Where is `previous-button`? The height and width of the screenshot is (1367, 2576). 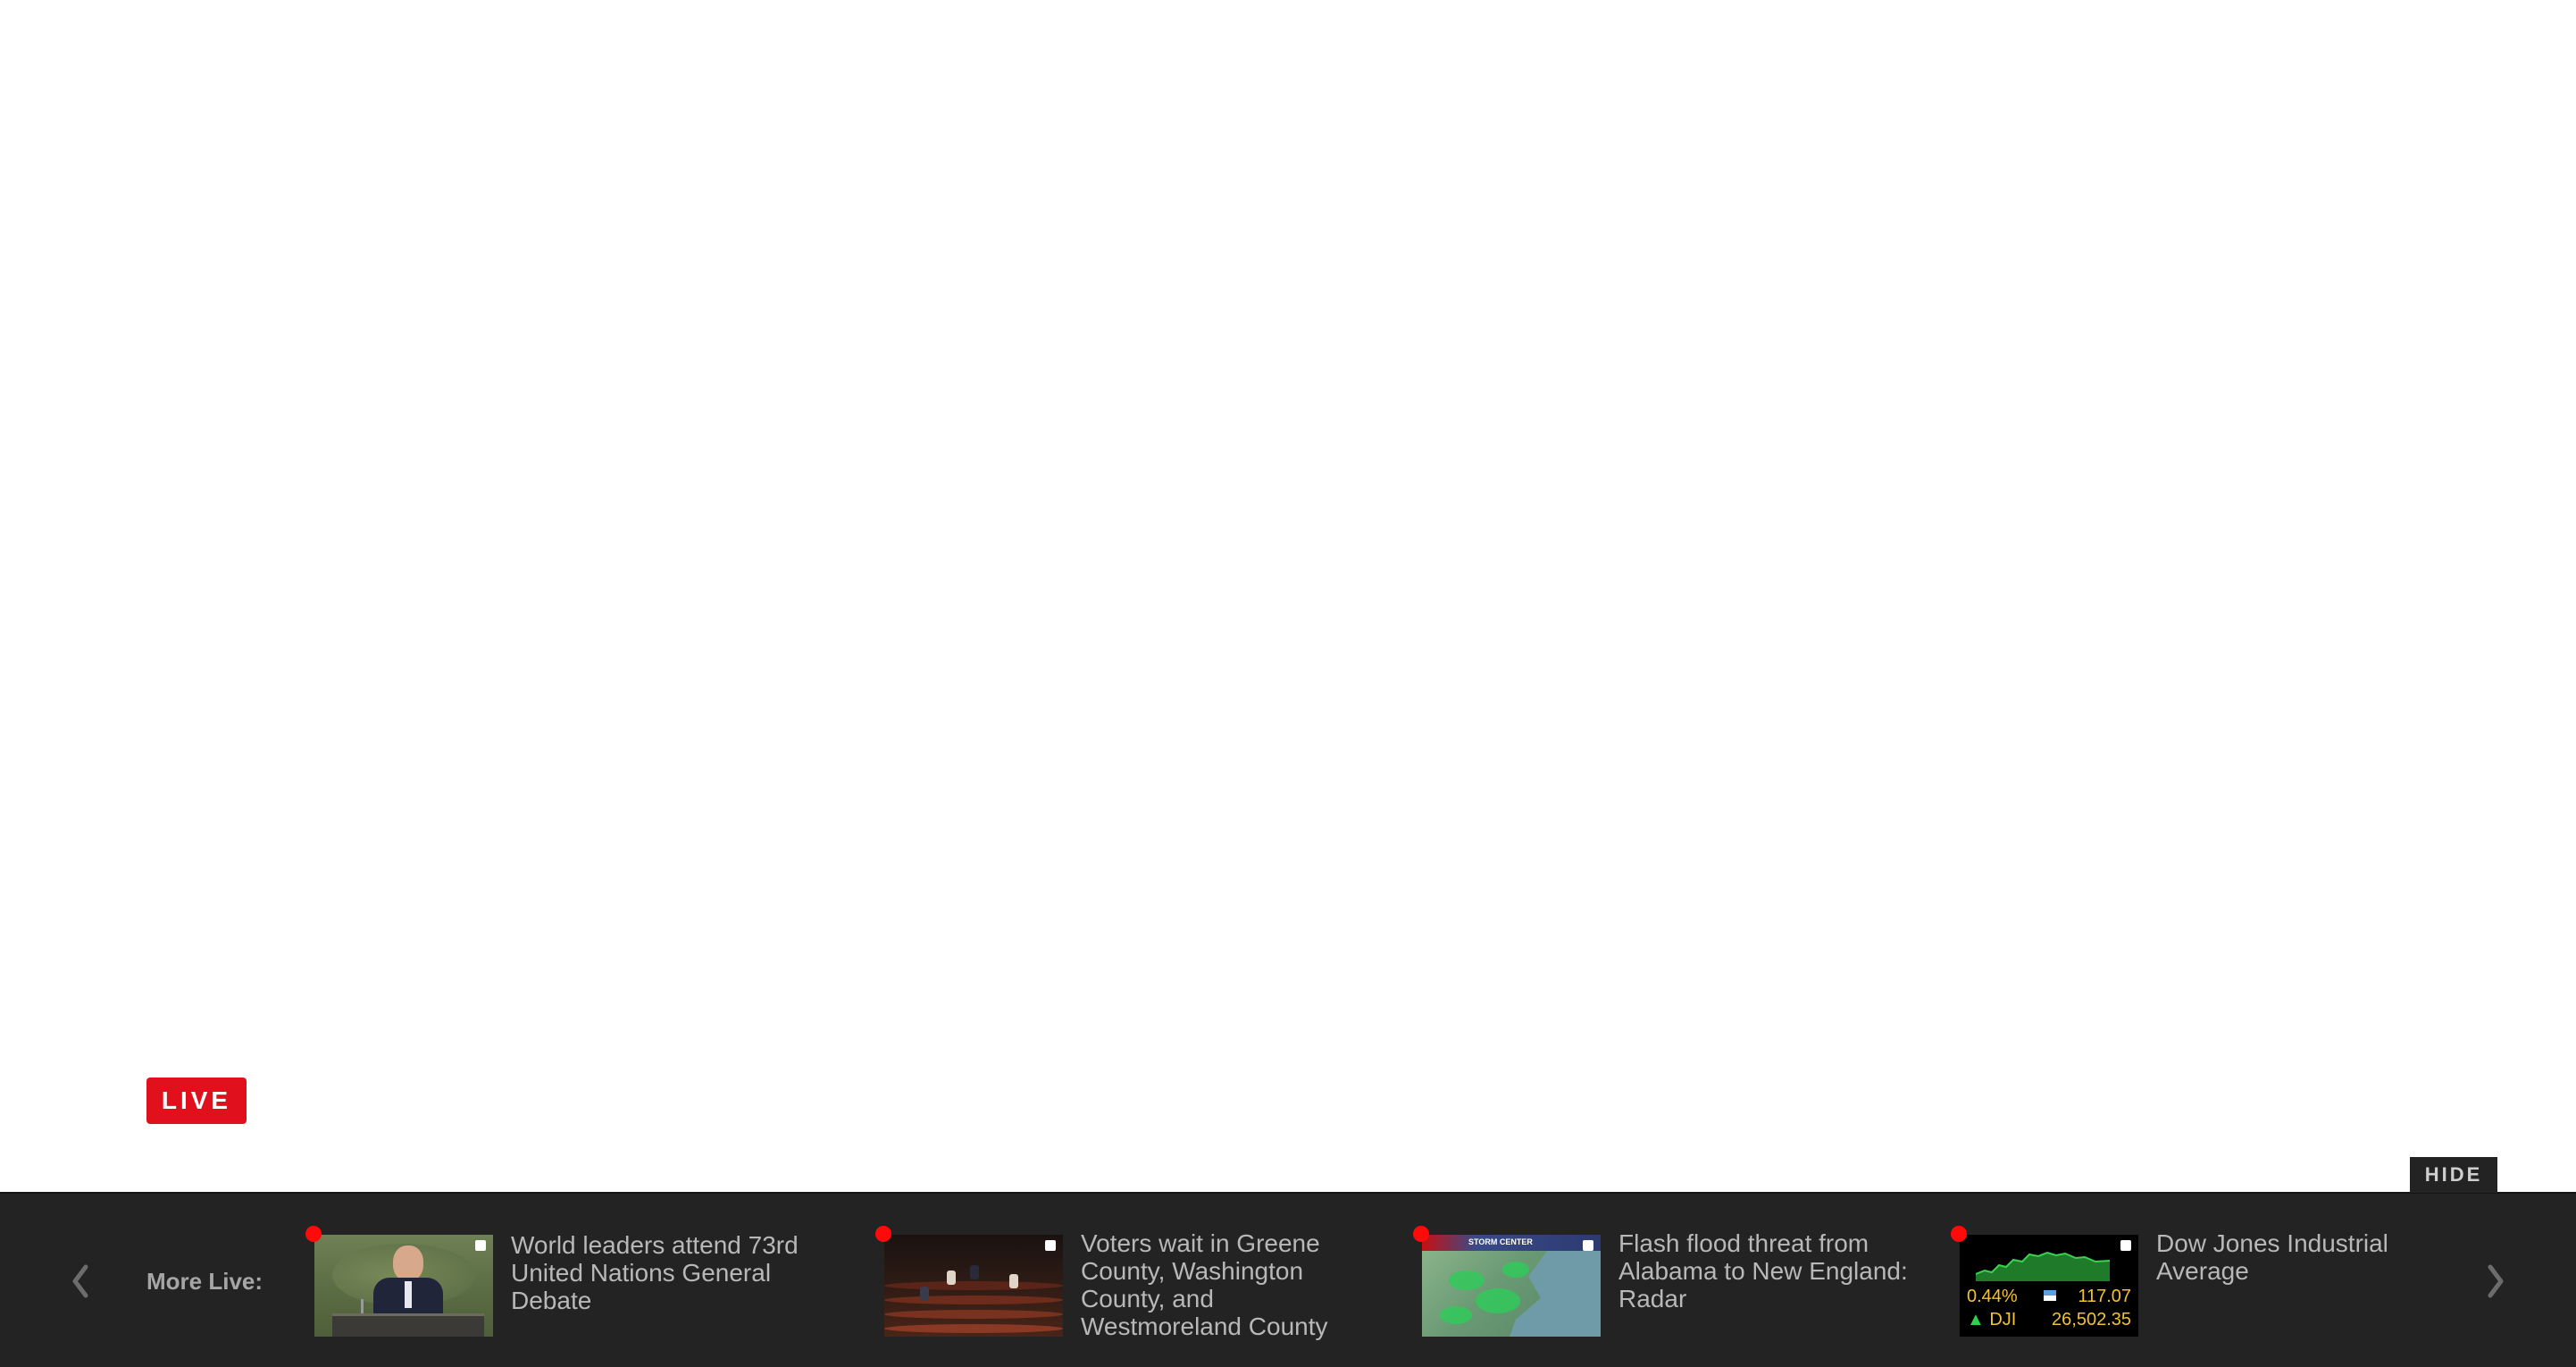
previous-button is located at coordinates (80, 1281).